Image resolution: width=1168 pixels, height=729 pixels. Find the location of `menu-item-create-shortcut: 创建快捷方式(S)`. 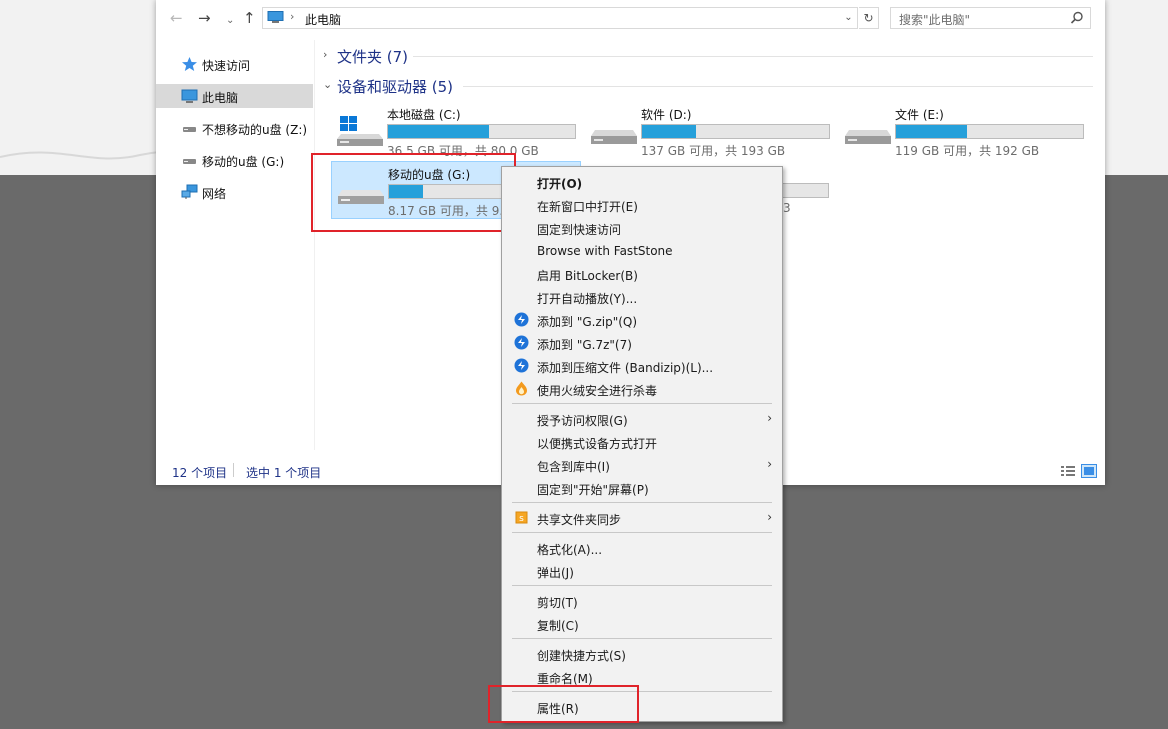

menu-item-create-shortcut: 创建快捷方式(S) is located at coordinates (642, 654).